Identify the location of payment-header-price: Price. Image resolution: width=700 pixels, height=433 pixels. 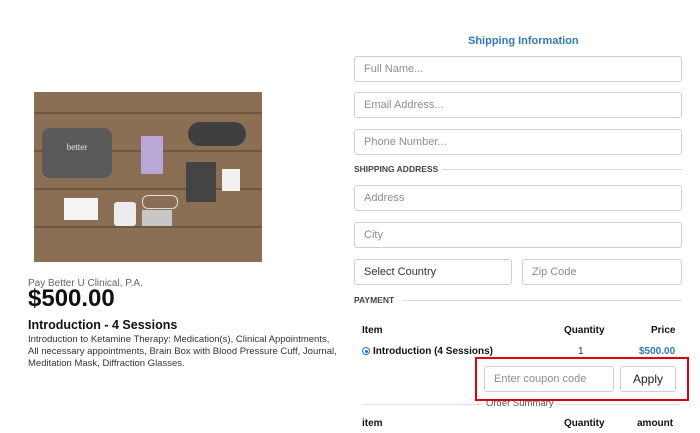
(663, 330).